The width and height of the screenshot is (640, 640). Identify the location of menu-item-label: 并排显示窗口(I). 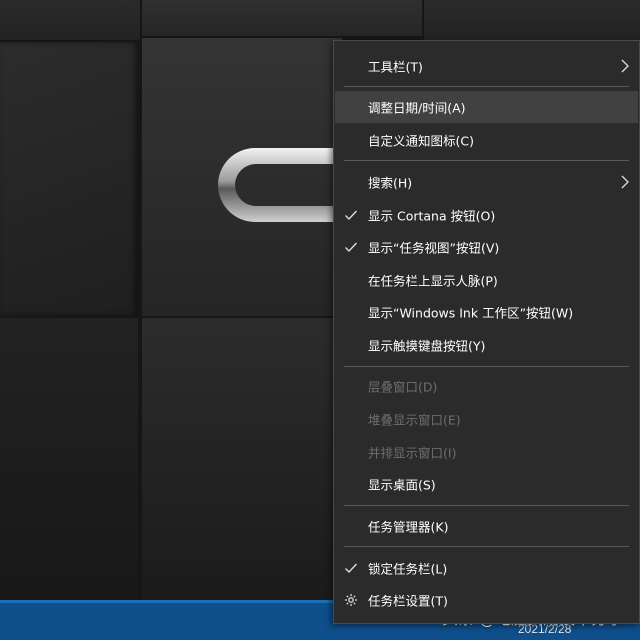
(412, 453).